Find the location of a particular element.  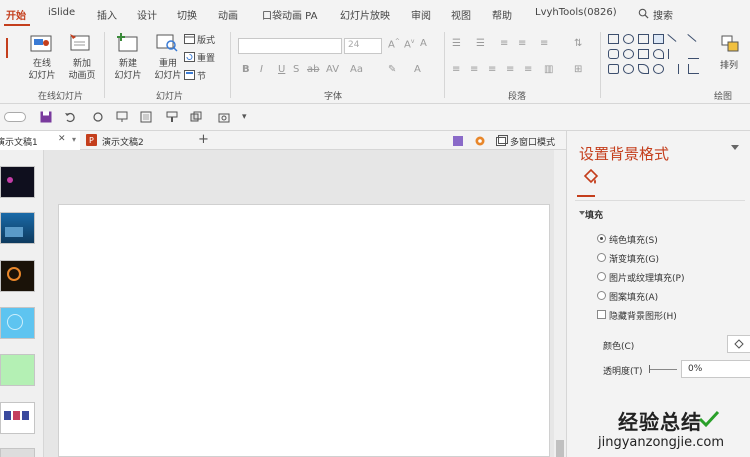

transparency-input: 0% is located at coordinates (715, 369).